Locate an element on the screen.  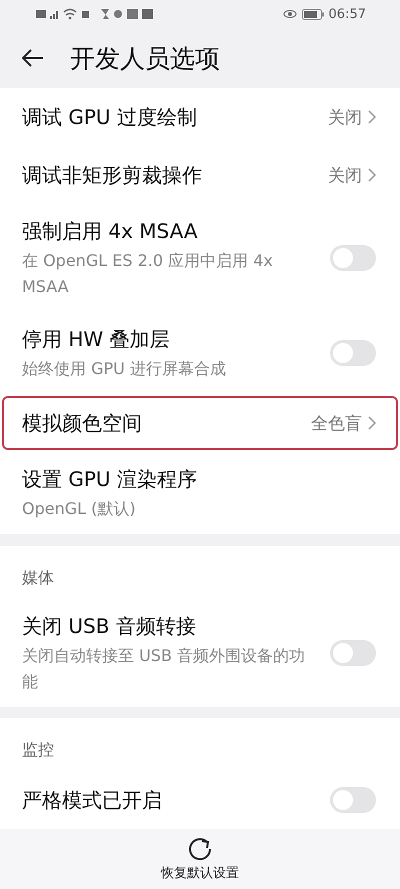
restore-defaults-button: 恢复默认设置 is located at coordinates (200, 859).